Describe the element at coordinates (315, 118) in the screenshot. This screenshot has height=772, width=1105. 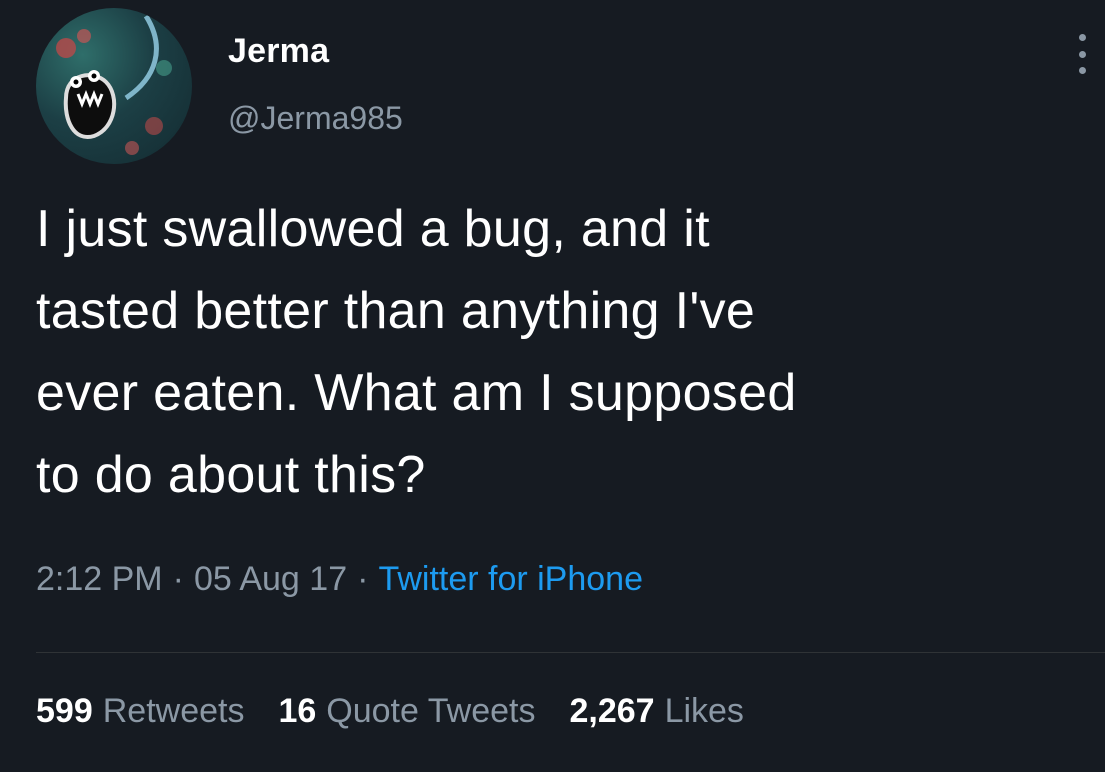
I see `user-handle: @Jerma985` at that location.